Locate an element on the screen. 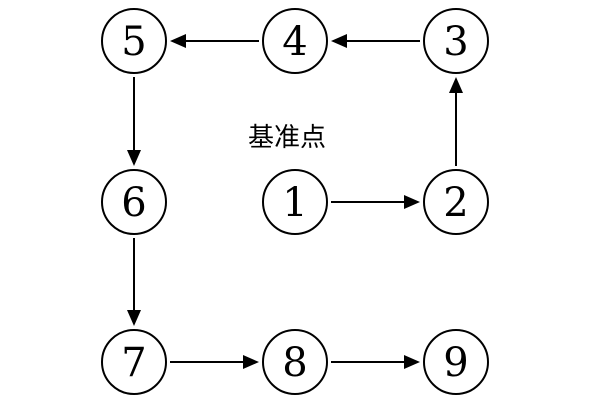  node-label: 8 is located at coordinates (294, 363).